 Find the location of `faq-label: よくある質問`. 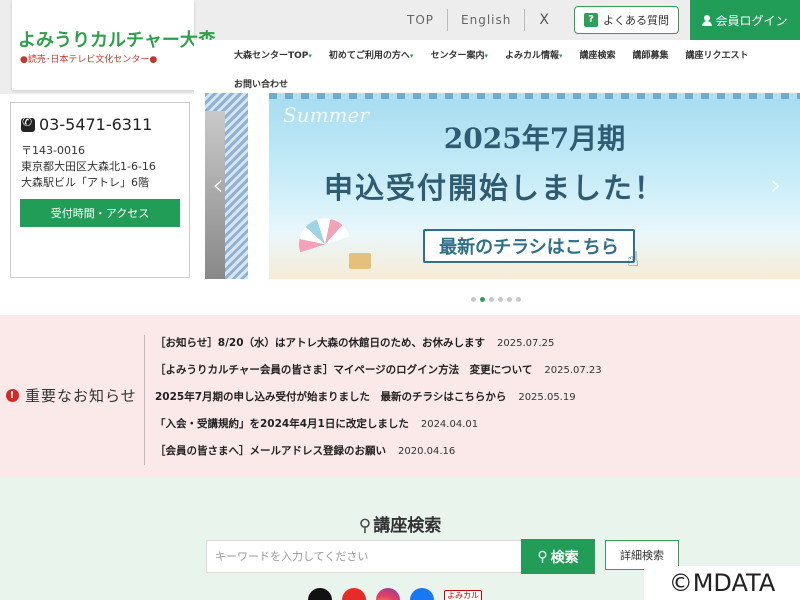

faq-label: よくある質問 is located at coordinates (636, 20).